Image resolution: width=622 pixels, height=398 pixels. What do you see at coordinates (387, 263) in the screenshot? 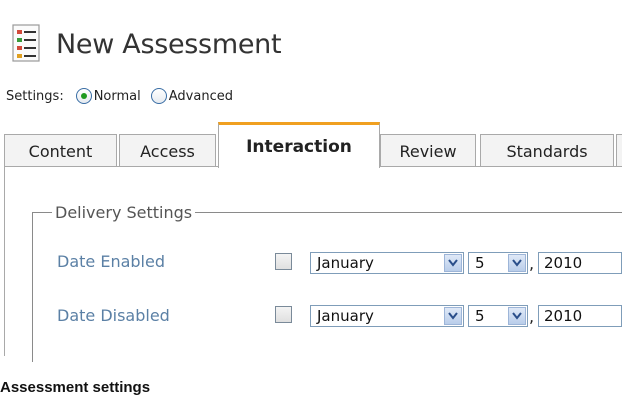
I see `date-enabled-month-select: January` at bounding box center [387, 263].